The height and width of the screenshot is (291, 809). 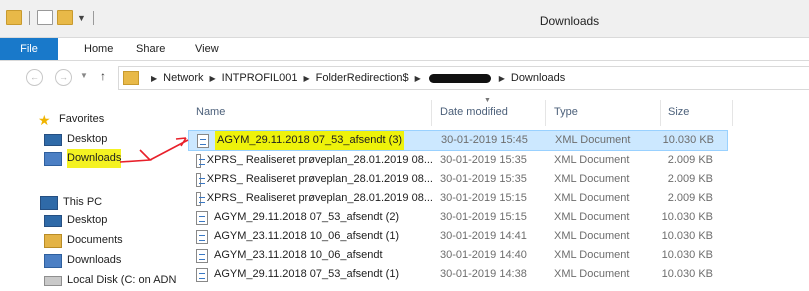 I want to click on up-button: ↑, so click(x=103, y=76).